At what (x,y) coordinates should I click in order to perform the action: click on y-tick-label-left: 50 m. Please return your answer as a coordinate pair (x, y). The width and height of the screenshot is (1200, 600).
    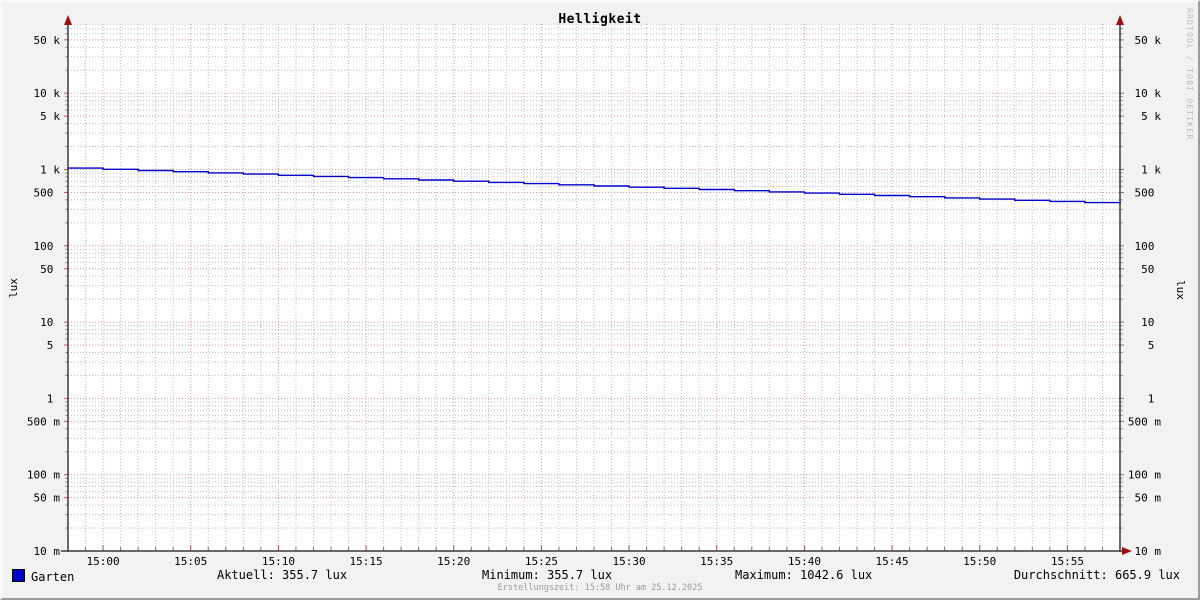
    Looking at the image, I should click on (47, 498).